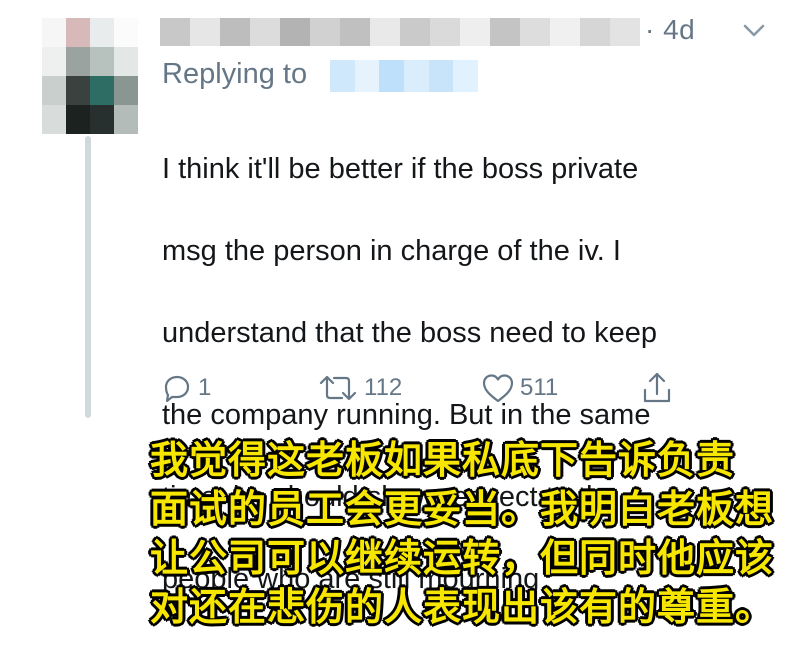 The width and height of the screenshot is (800, 652). I want to click on like-count: 511, so click(539, 387).